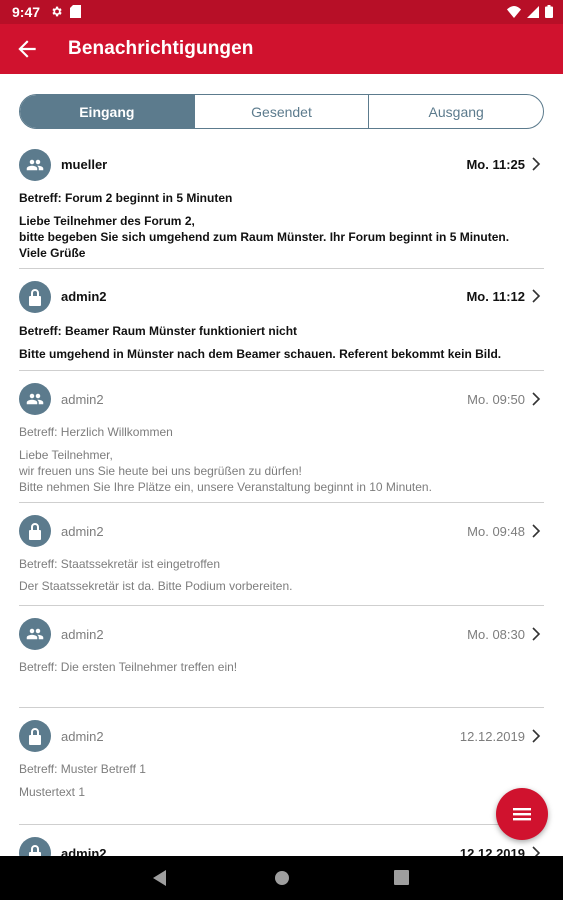 The image size is (563, 900). I want to click on tab-label: Gesendet, so click(281, 111).